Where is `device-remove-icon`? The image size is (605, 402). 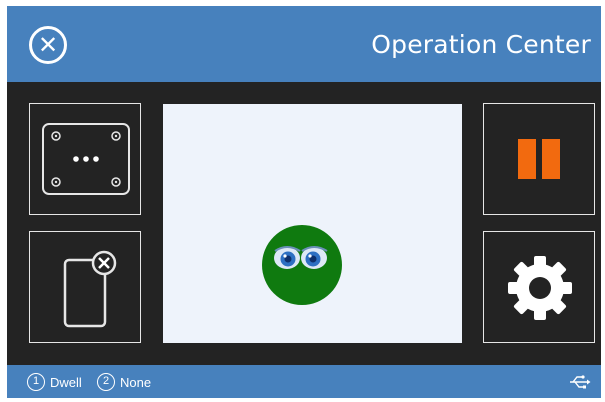 device-remove-icon is located at coordinates (90, 289).